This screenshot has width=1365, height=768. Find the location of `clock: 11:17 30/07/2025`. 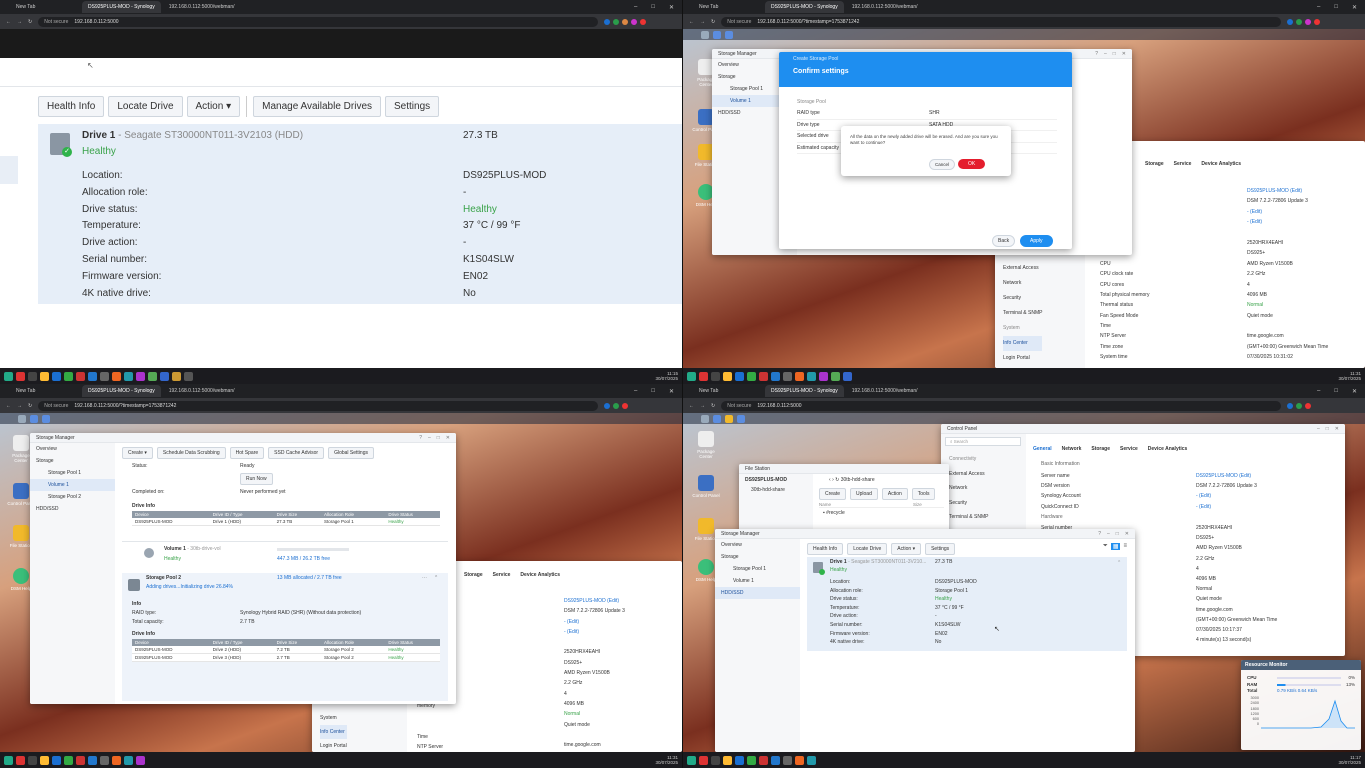

clock: 11:17 30/07/2025 is located at coordinates (1351, 760).